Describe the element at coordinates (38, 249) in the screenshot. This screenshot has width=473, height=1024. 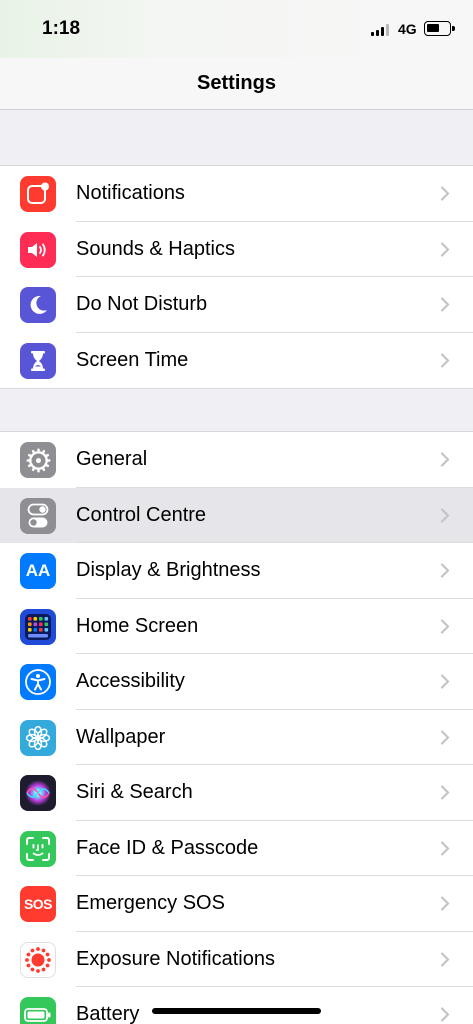
I see `speaker-icon` at that location.